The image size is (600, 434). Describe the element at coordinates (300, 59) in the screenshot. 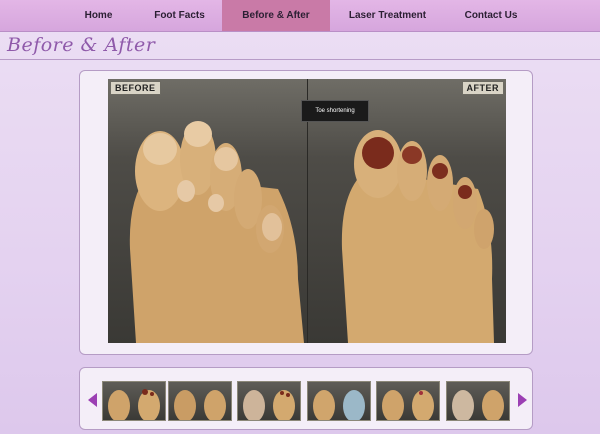

I see `title-divider` at that location.